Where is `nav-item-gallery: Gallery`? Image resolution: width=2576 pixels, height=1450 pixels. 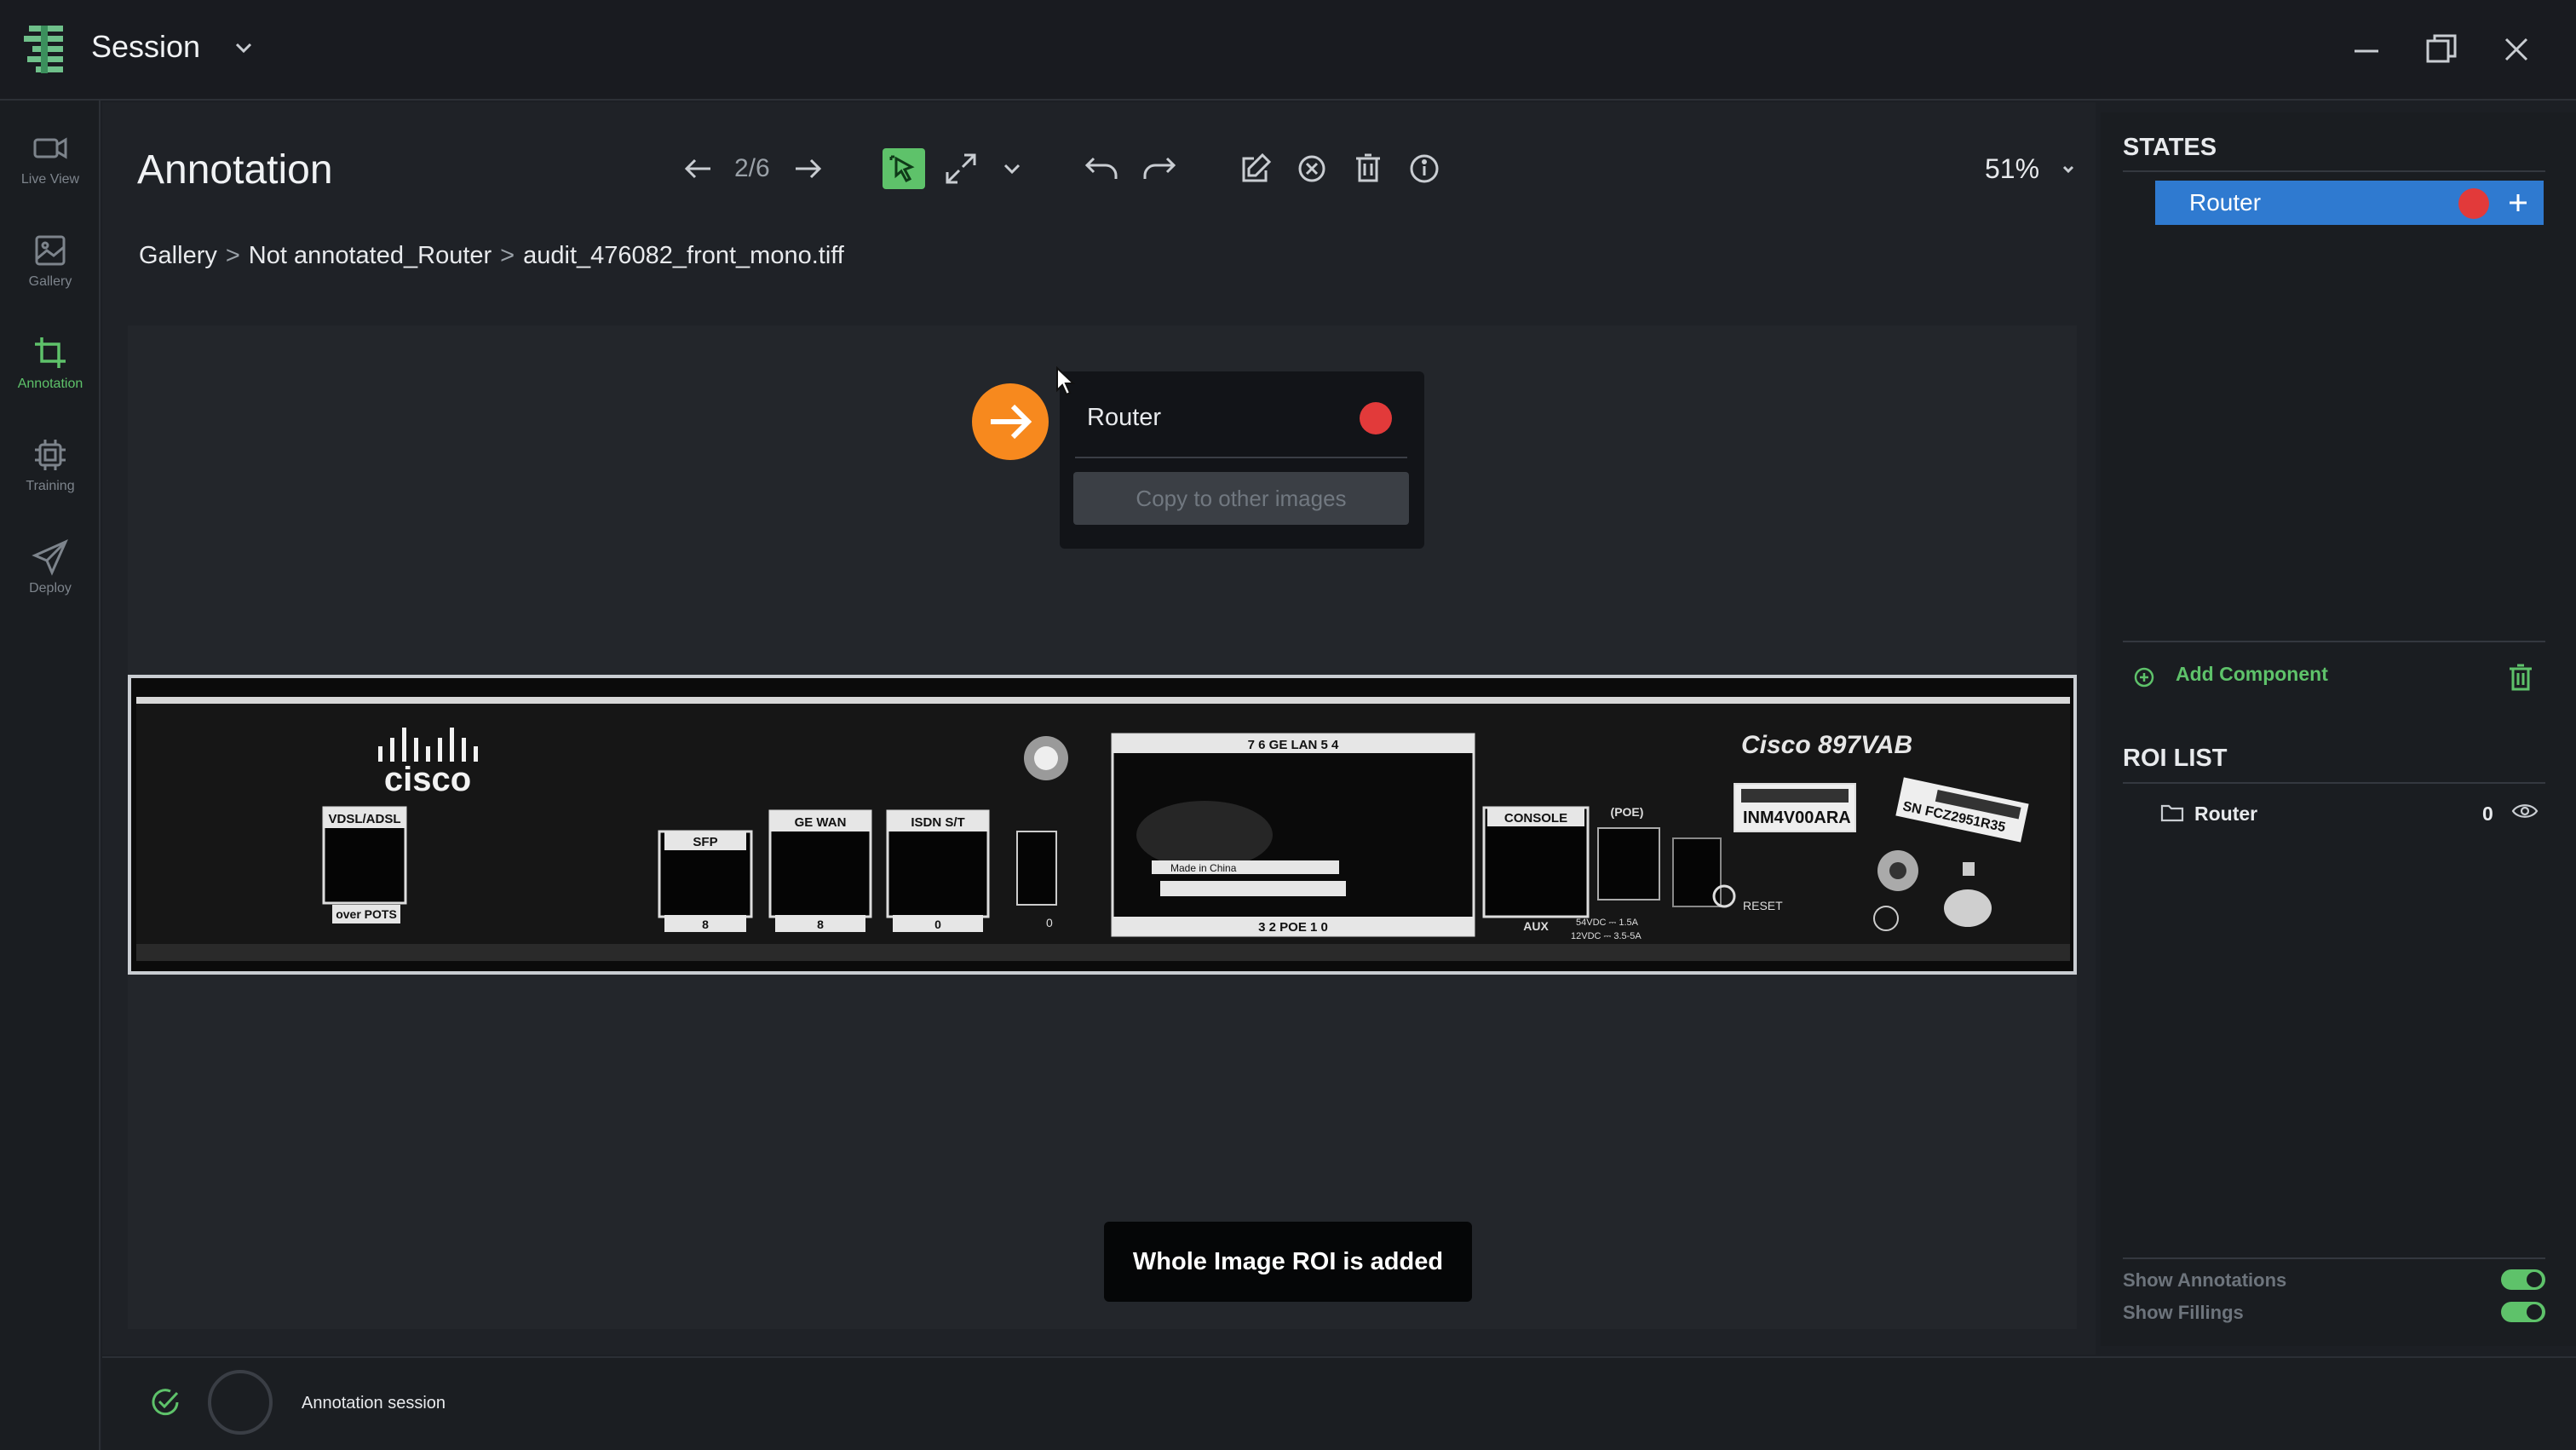
nav-item-gallery: Gallery is located at coordinates (51, 267).